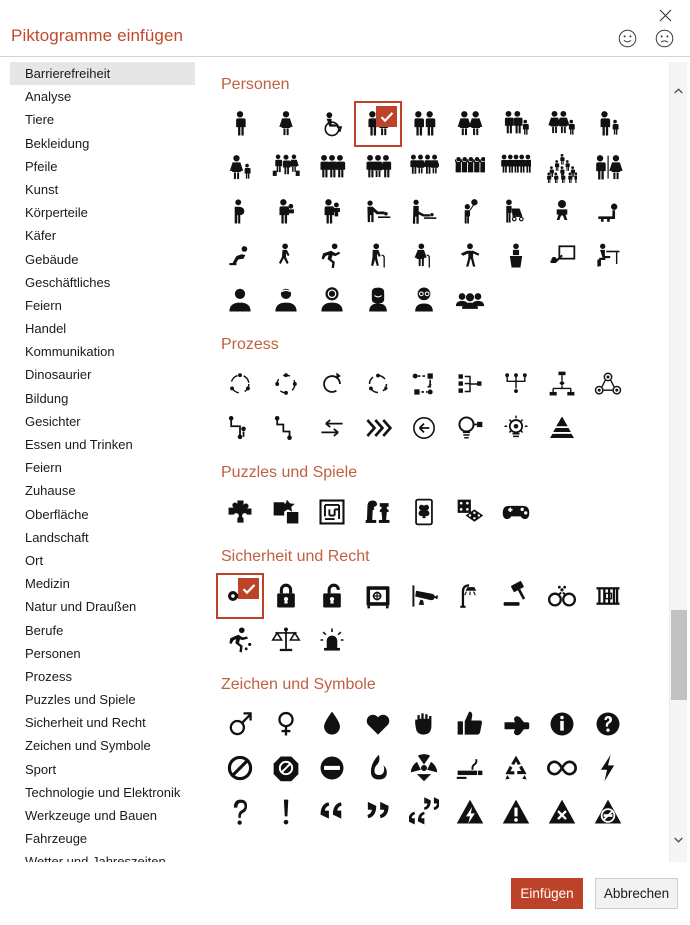 The image size is (690, 925). Describe the element at coordinates (240, 256) in the screenshot. I see `person-crawling-icon` at that location.